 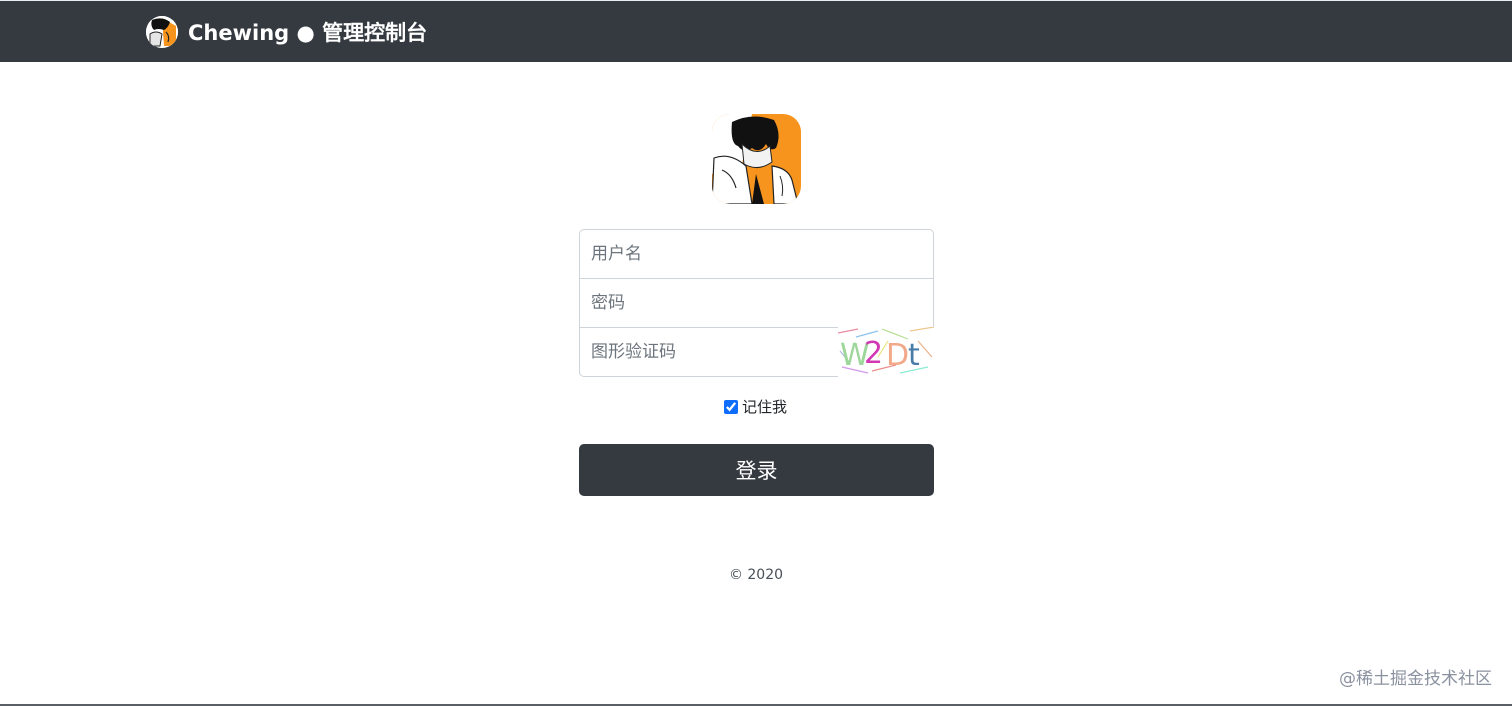 What do you see at coordinates (756, 575) in the screenshot?
I see `footer-copyright: © 2020` at bounding box center [756, 575].